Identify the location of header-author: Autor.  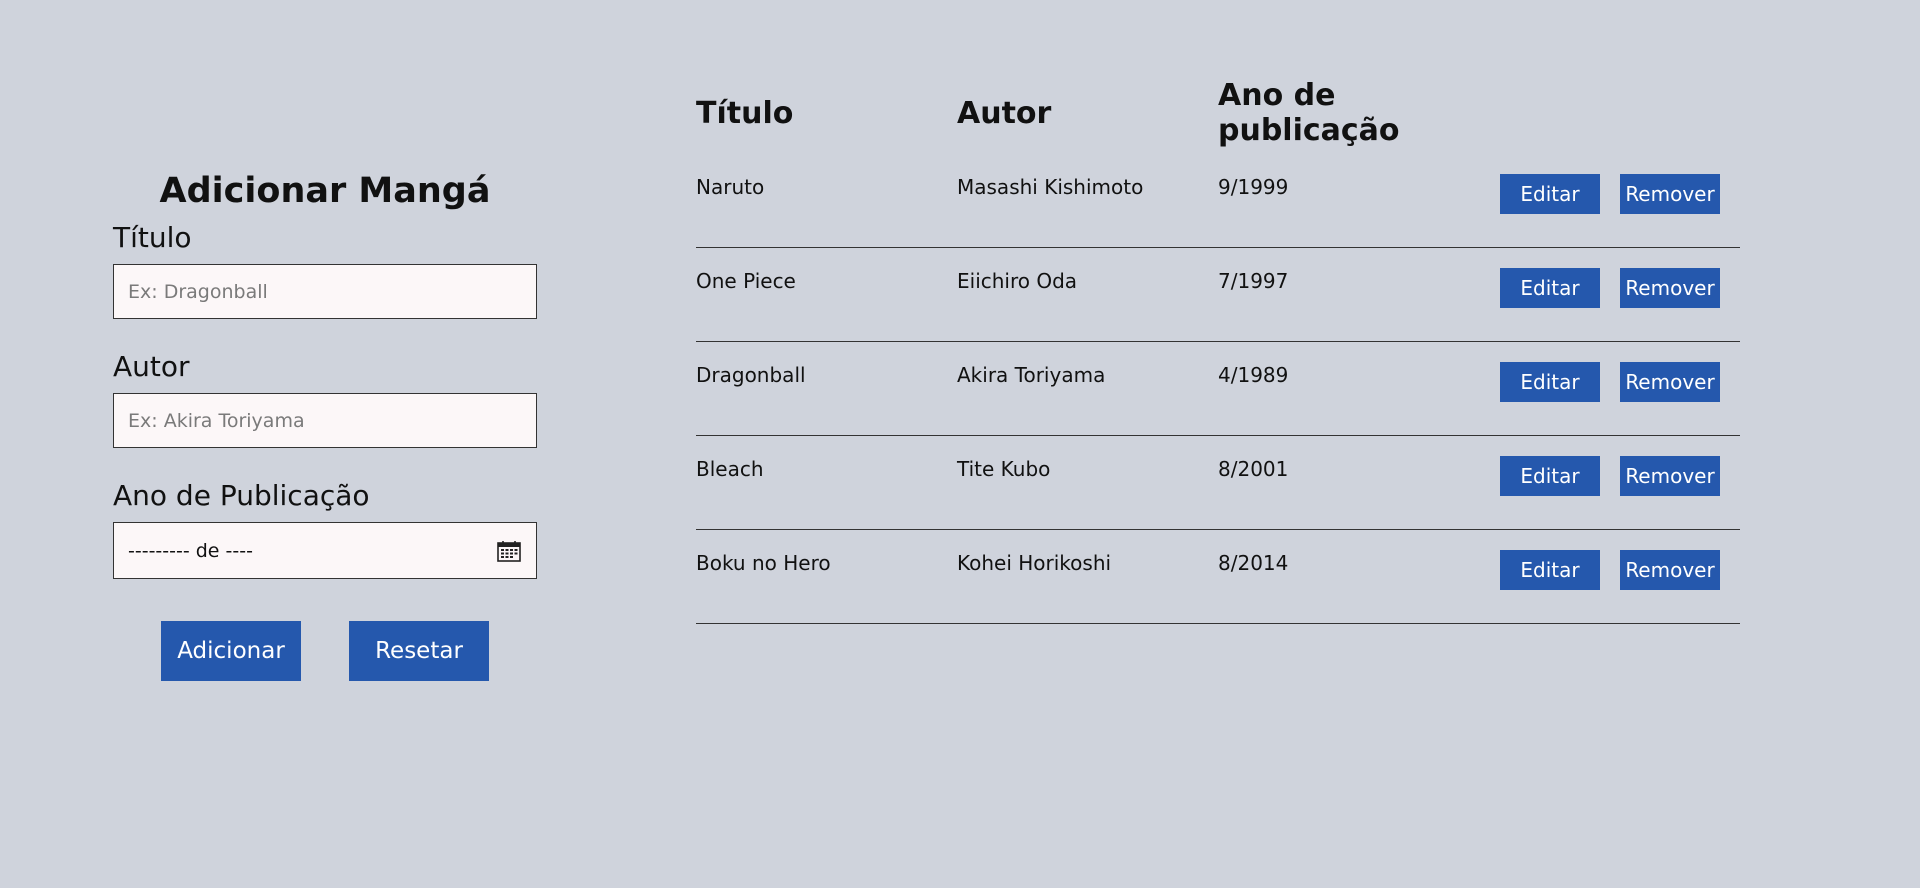
(1004, 113).